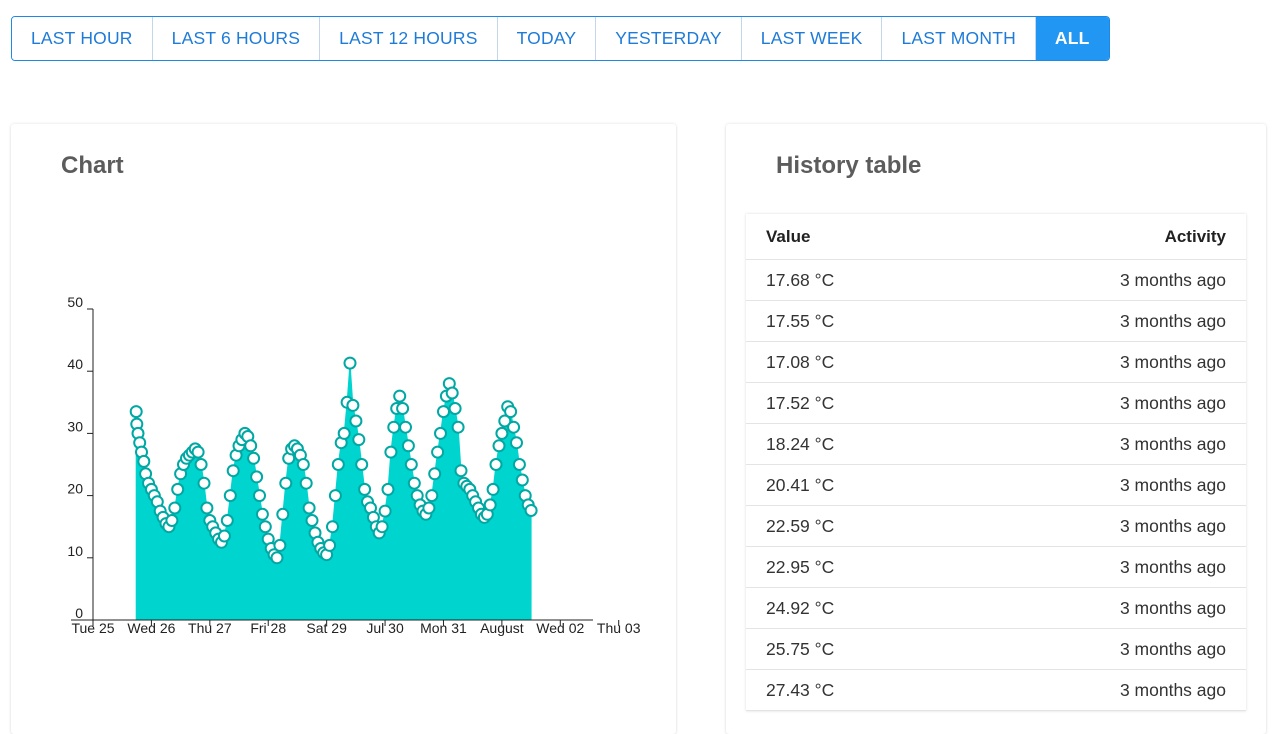 This screenshot has width=1282, height=734. Describe the element at coordinates (959, 38) in the screenshot. I see `range-button-last-month: LAST MONTH` at that location.